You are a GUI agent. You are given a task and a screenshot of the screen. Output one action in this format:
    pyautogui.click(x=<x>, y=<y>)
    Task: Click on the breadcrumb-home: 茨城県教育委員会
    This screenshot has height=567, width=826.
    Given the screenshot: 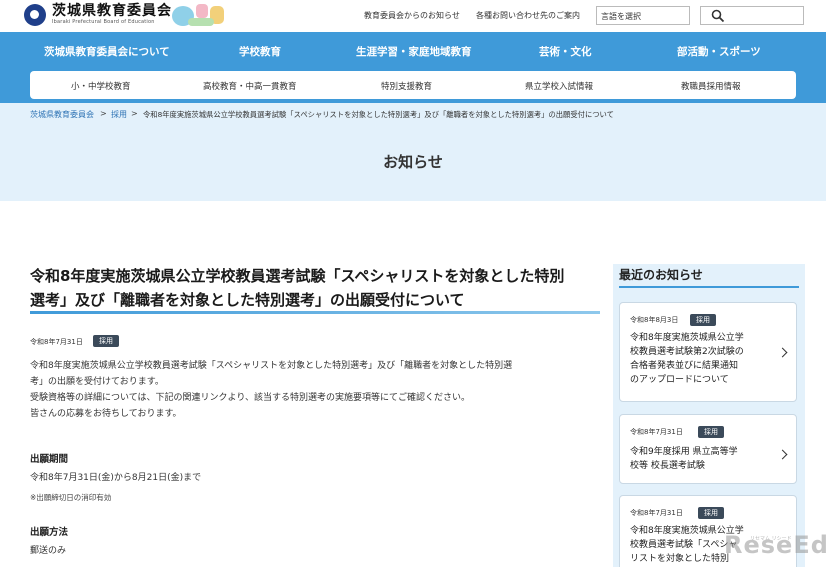 What is the action you would take?
    pyautogui.click(x=62, y=114)
    